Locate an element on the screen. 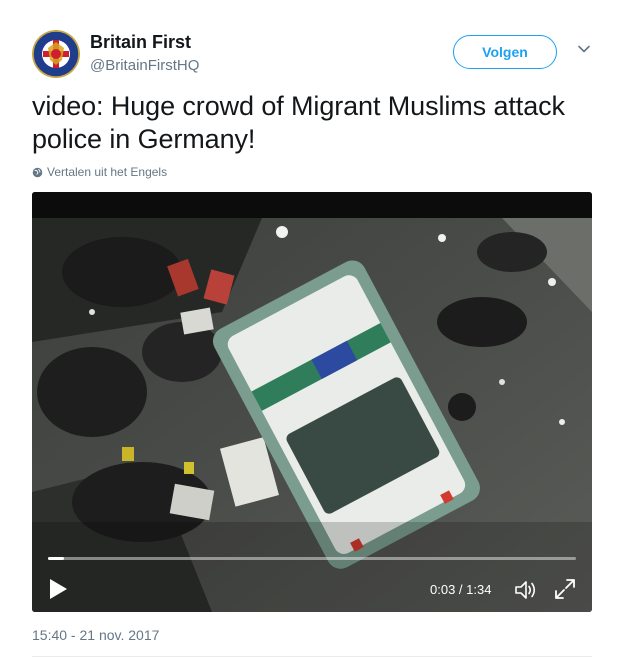 This screenshot has width=628, height=661. video-letterbox-bar is located at coordinates (312, 205).